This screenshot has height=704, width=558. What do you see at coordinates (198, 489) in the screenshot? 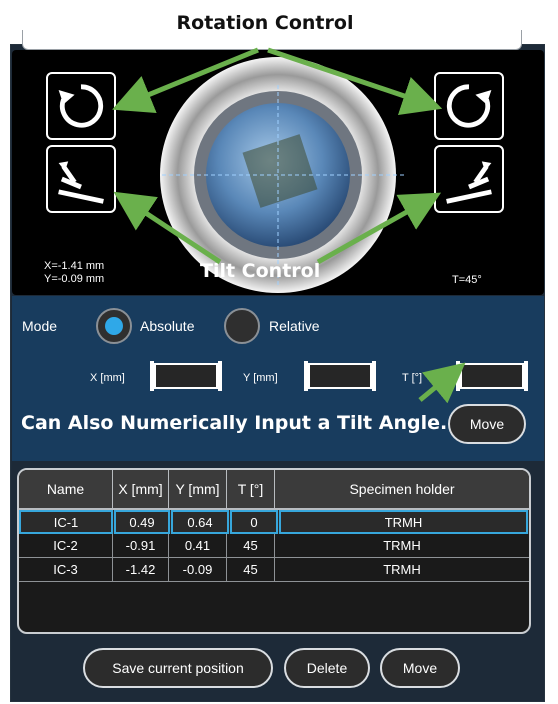
I see `col-y: Y [mm]` at bounding box center [198, 489].